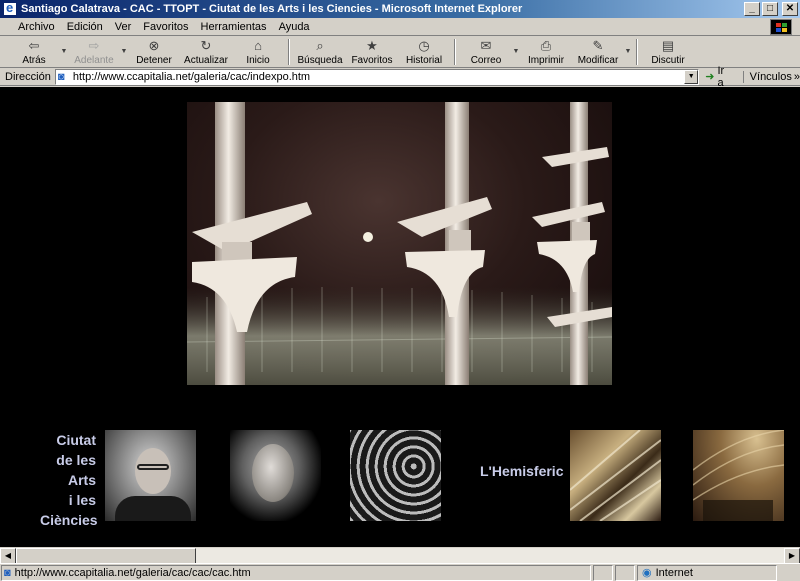 The width and height of the screenshot is (800, 581). I want to click on chevron-right-icon: », so click(796, 76).